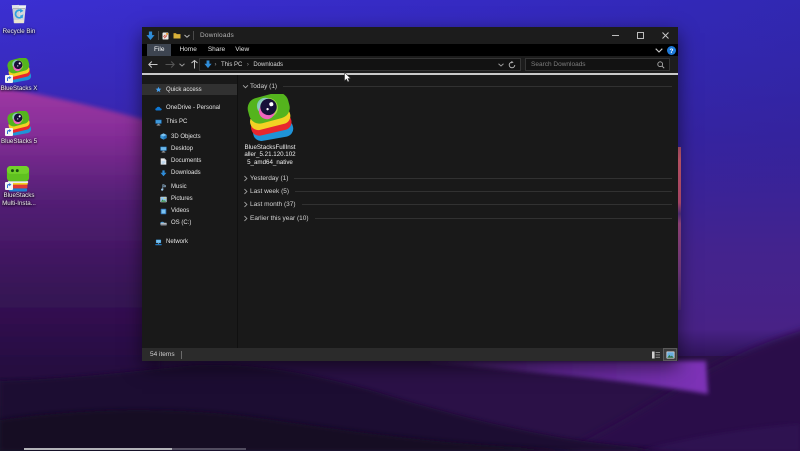 Image resolution: width=800 pixels, height=451 pixels. I want to click on local-disk-icon, so click(163, 223).